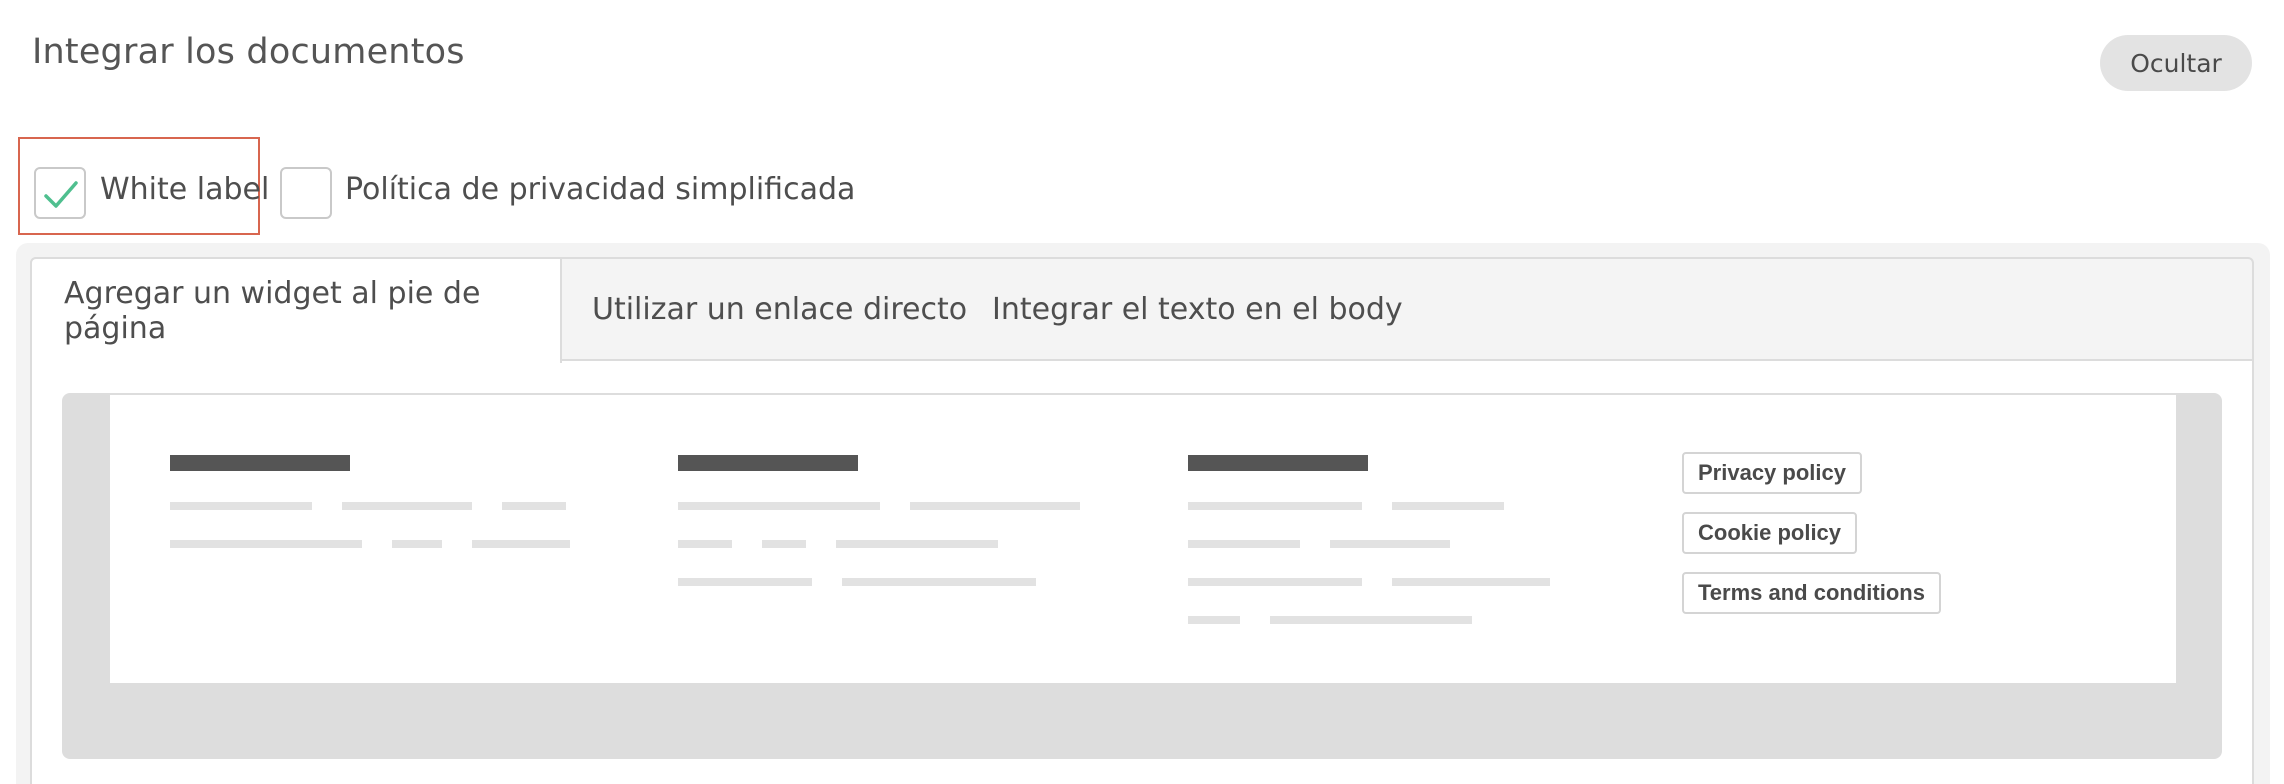  What do you see at coordinates (306, 193) in the screenshot?
I see `simplified-privacy-checkbox` at bounding box center [306, 193].